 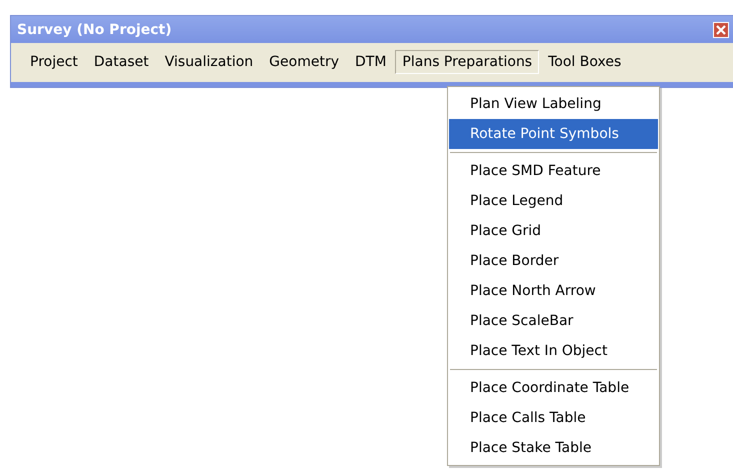 I want to click on menu-item: Project, so click(x=54, y=62).